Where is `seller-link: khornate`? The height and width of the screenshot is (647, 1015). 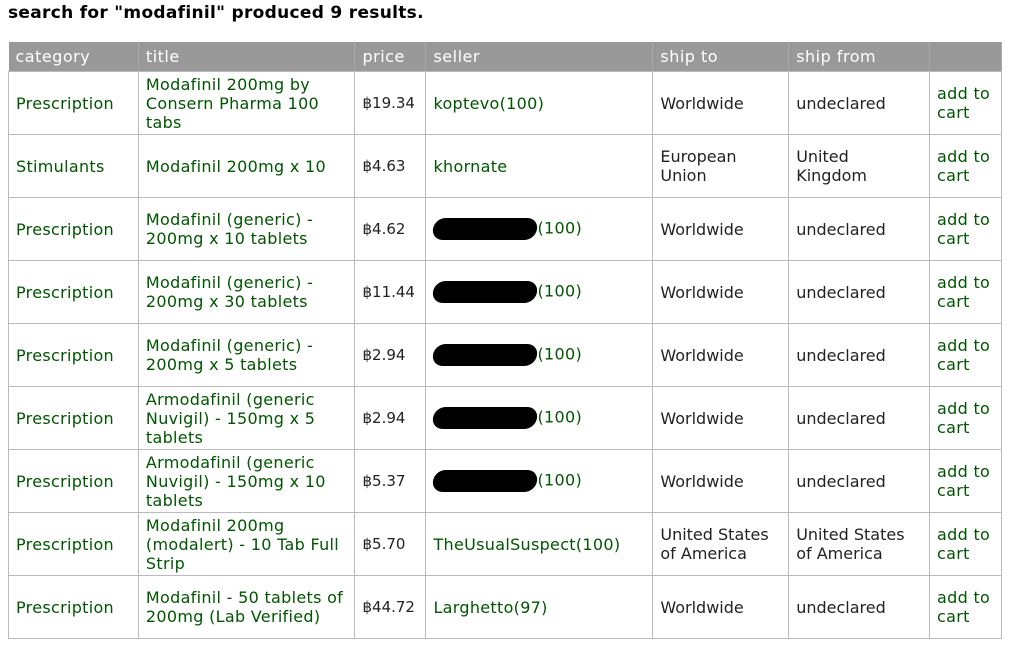 seller-link: khornate is located at coordinates (539, 166).